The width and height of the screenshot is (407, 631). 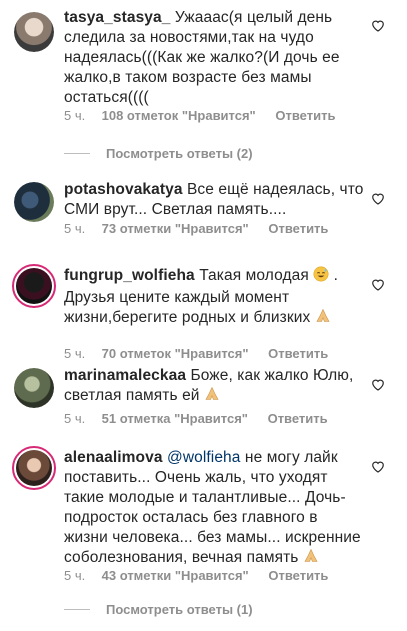 I want to click on mention-link: @wolfieha, so click(x=204, y=457).